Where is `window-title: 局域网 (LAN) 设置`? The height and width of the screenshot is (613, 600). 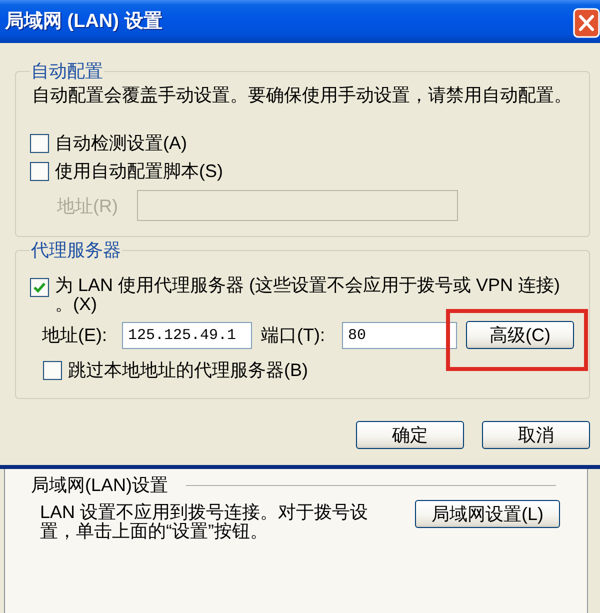 window-title: 局域网 (LAN) 设置 is located at coordinates (83, 21).